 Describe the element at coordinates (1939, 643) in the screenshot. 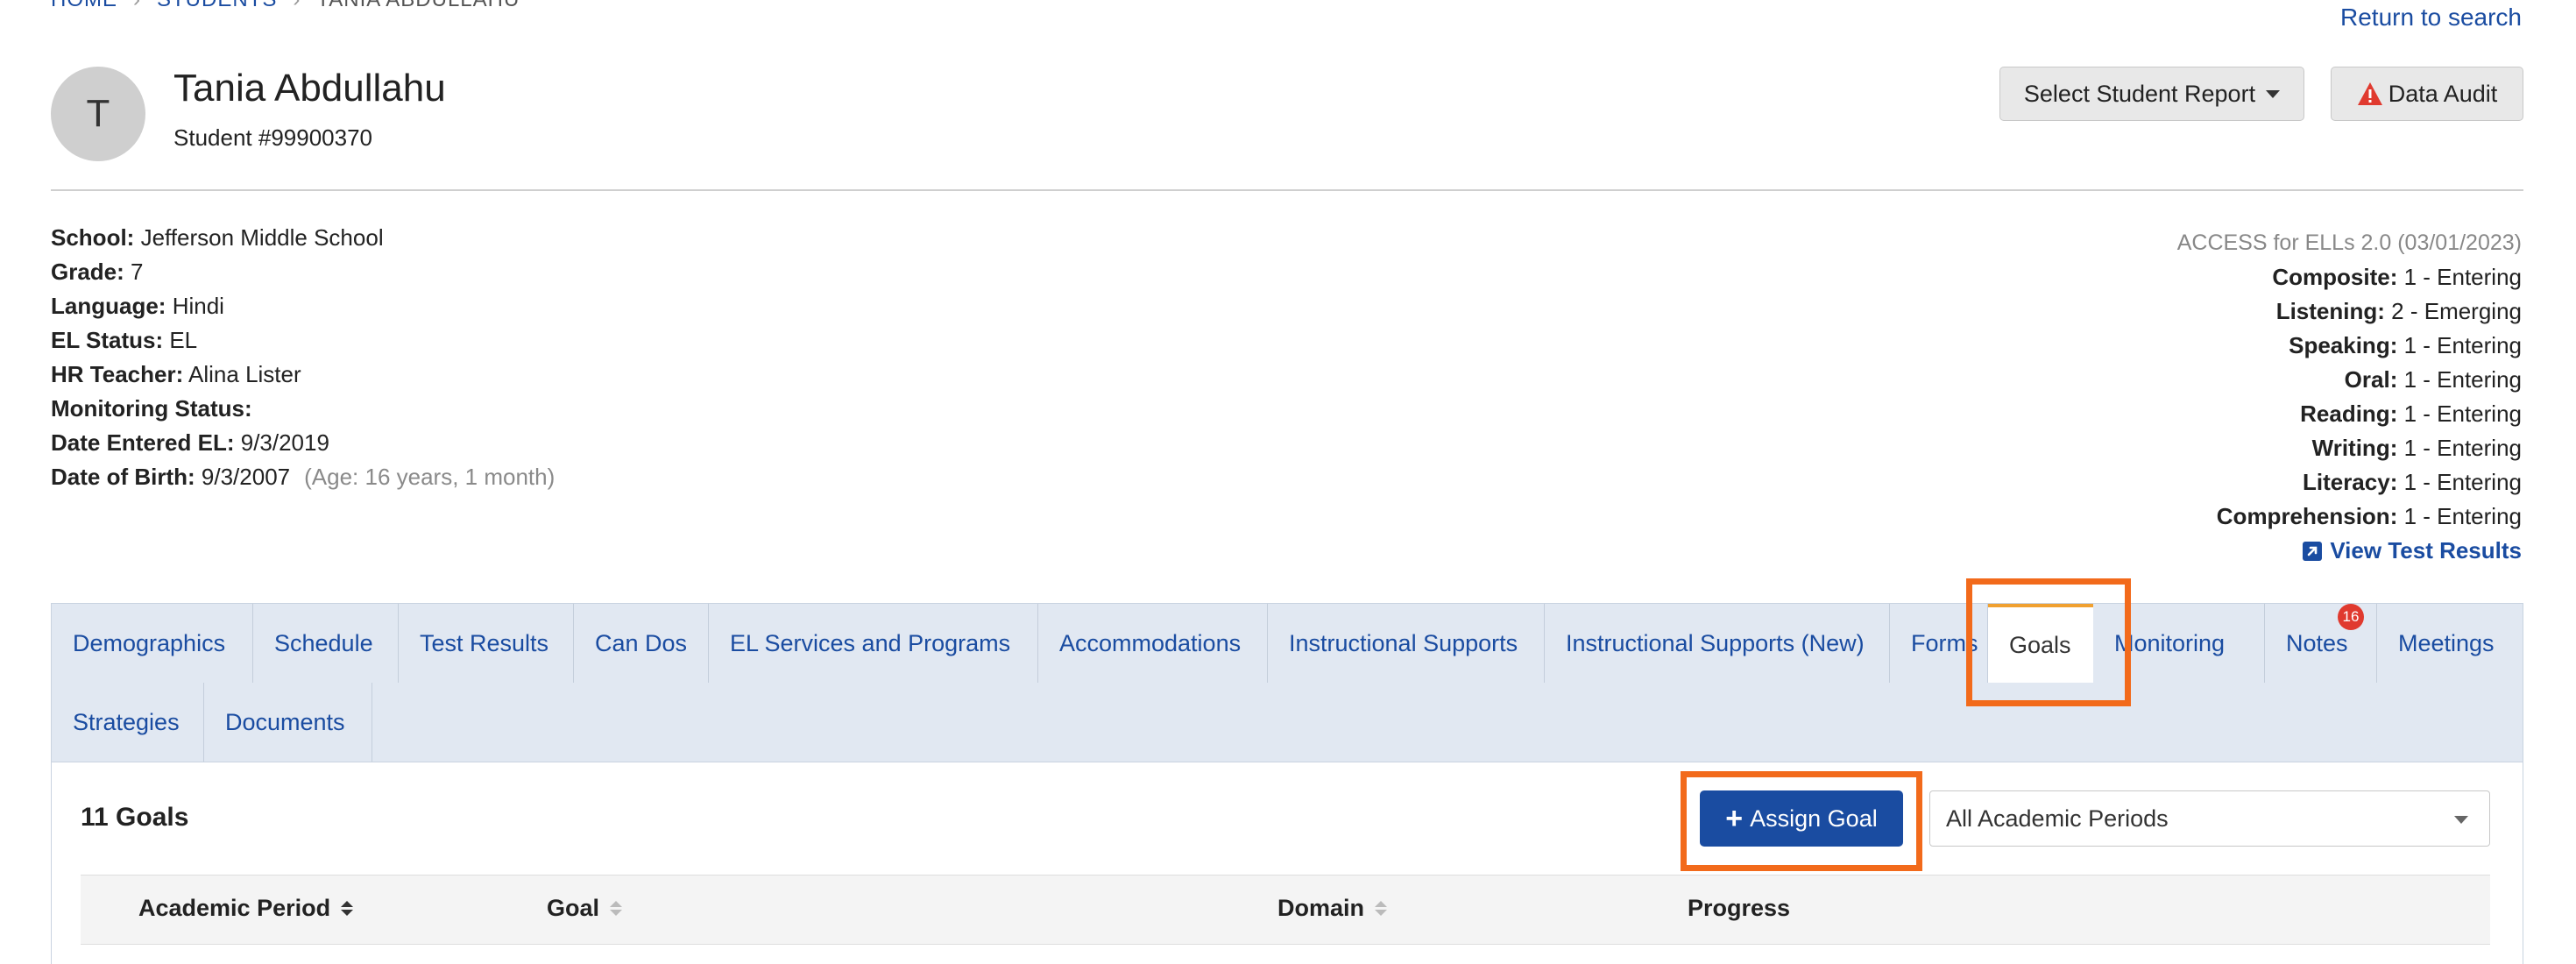

I see `tab-forms: Forms` at that location.